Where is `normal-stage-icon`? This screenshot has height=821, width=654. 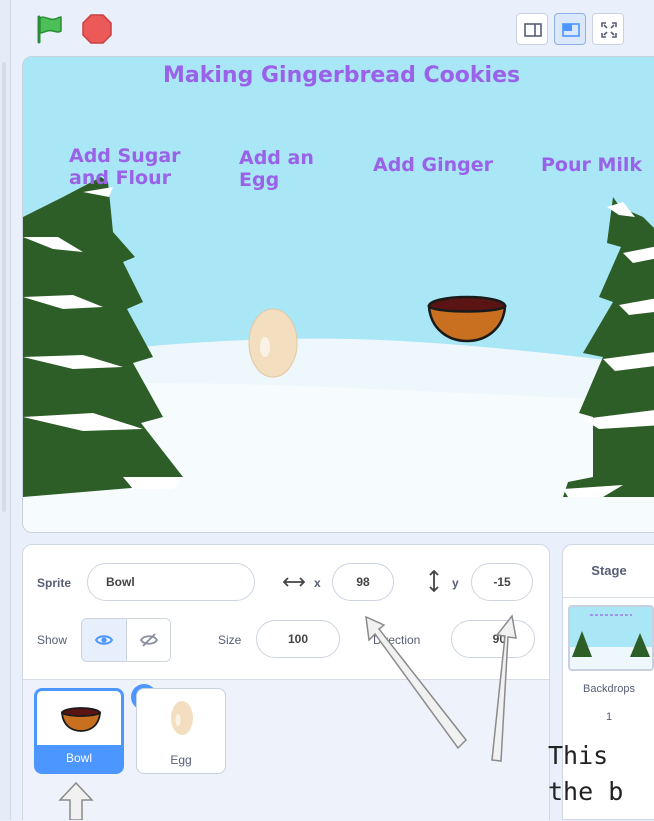 normal-stage-icon is located at coordinates (571, 30).